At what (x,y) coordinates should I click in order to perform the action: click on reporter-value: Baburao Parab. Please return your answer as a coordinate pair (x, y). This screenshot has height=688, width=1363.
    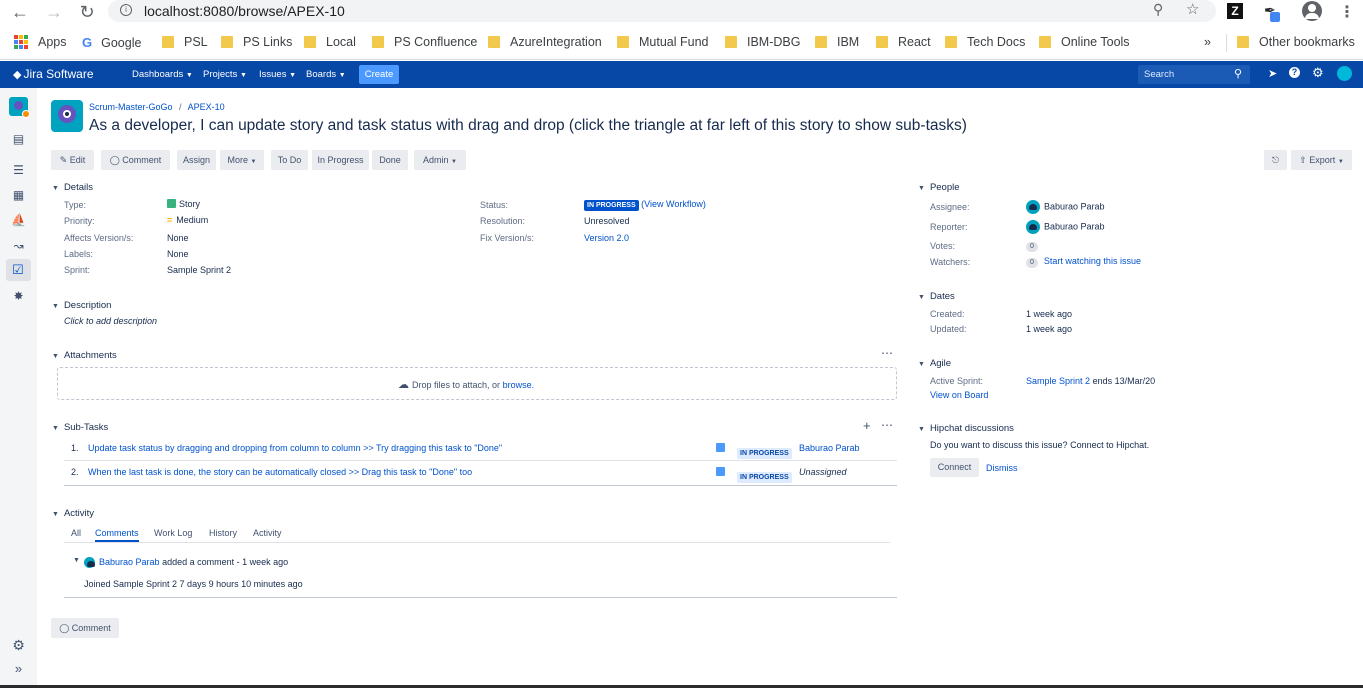
    Looking at the image, I should click on (1065, 227).